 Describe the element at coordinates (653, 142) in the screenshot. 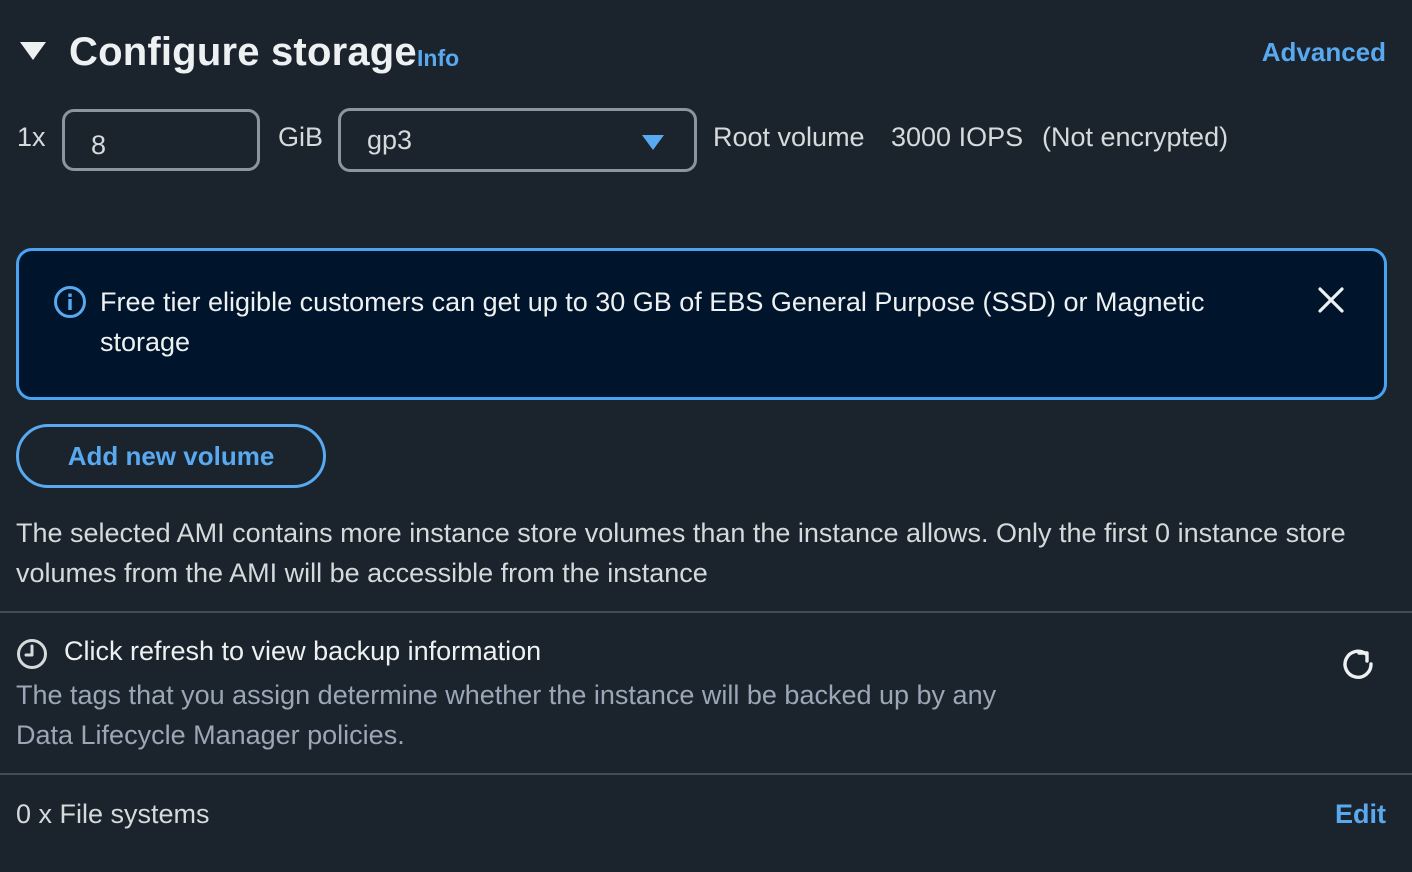

I see `caret-down-icon` at that location.